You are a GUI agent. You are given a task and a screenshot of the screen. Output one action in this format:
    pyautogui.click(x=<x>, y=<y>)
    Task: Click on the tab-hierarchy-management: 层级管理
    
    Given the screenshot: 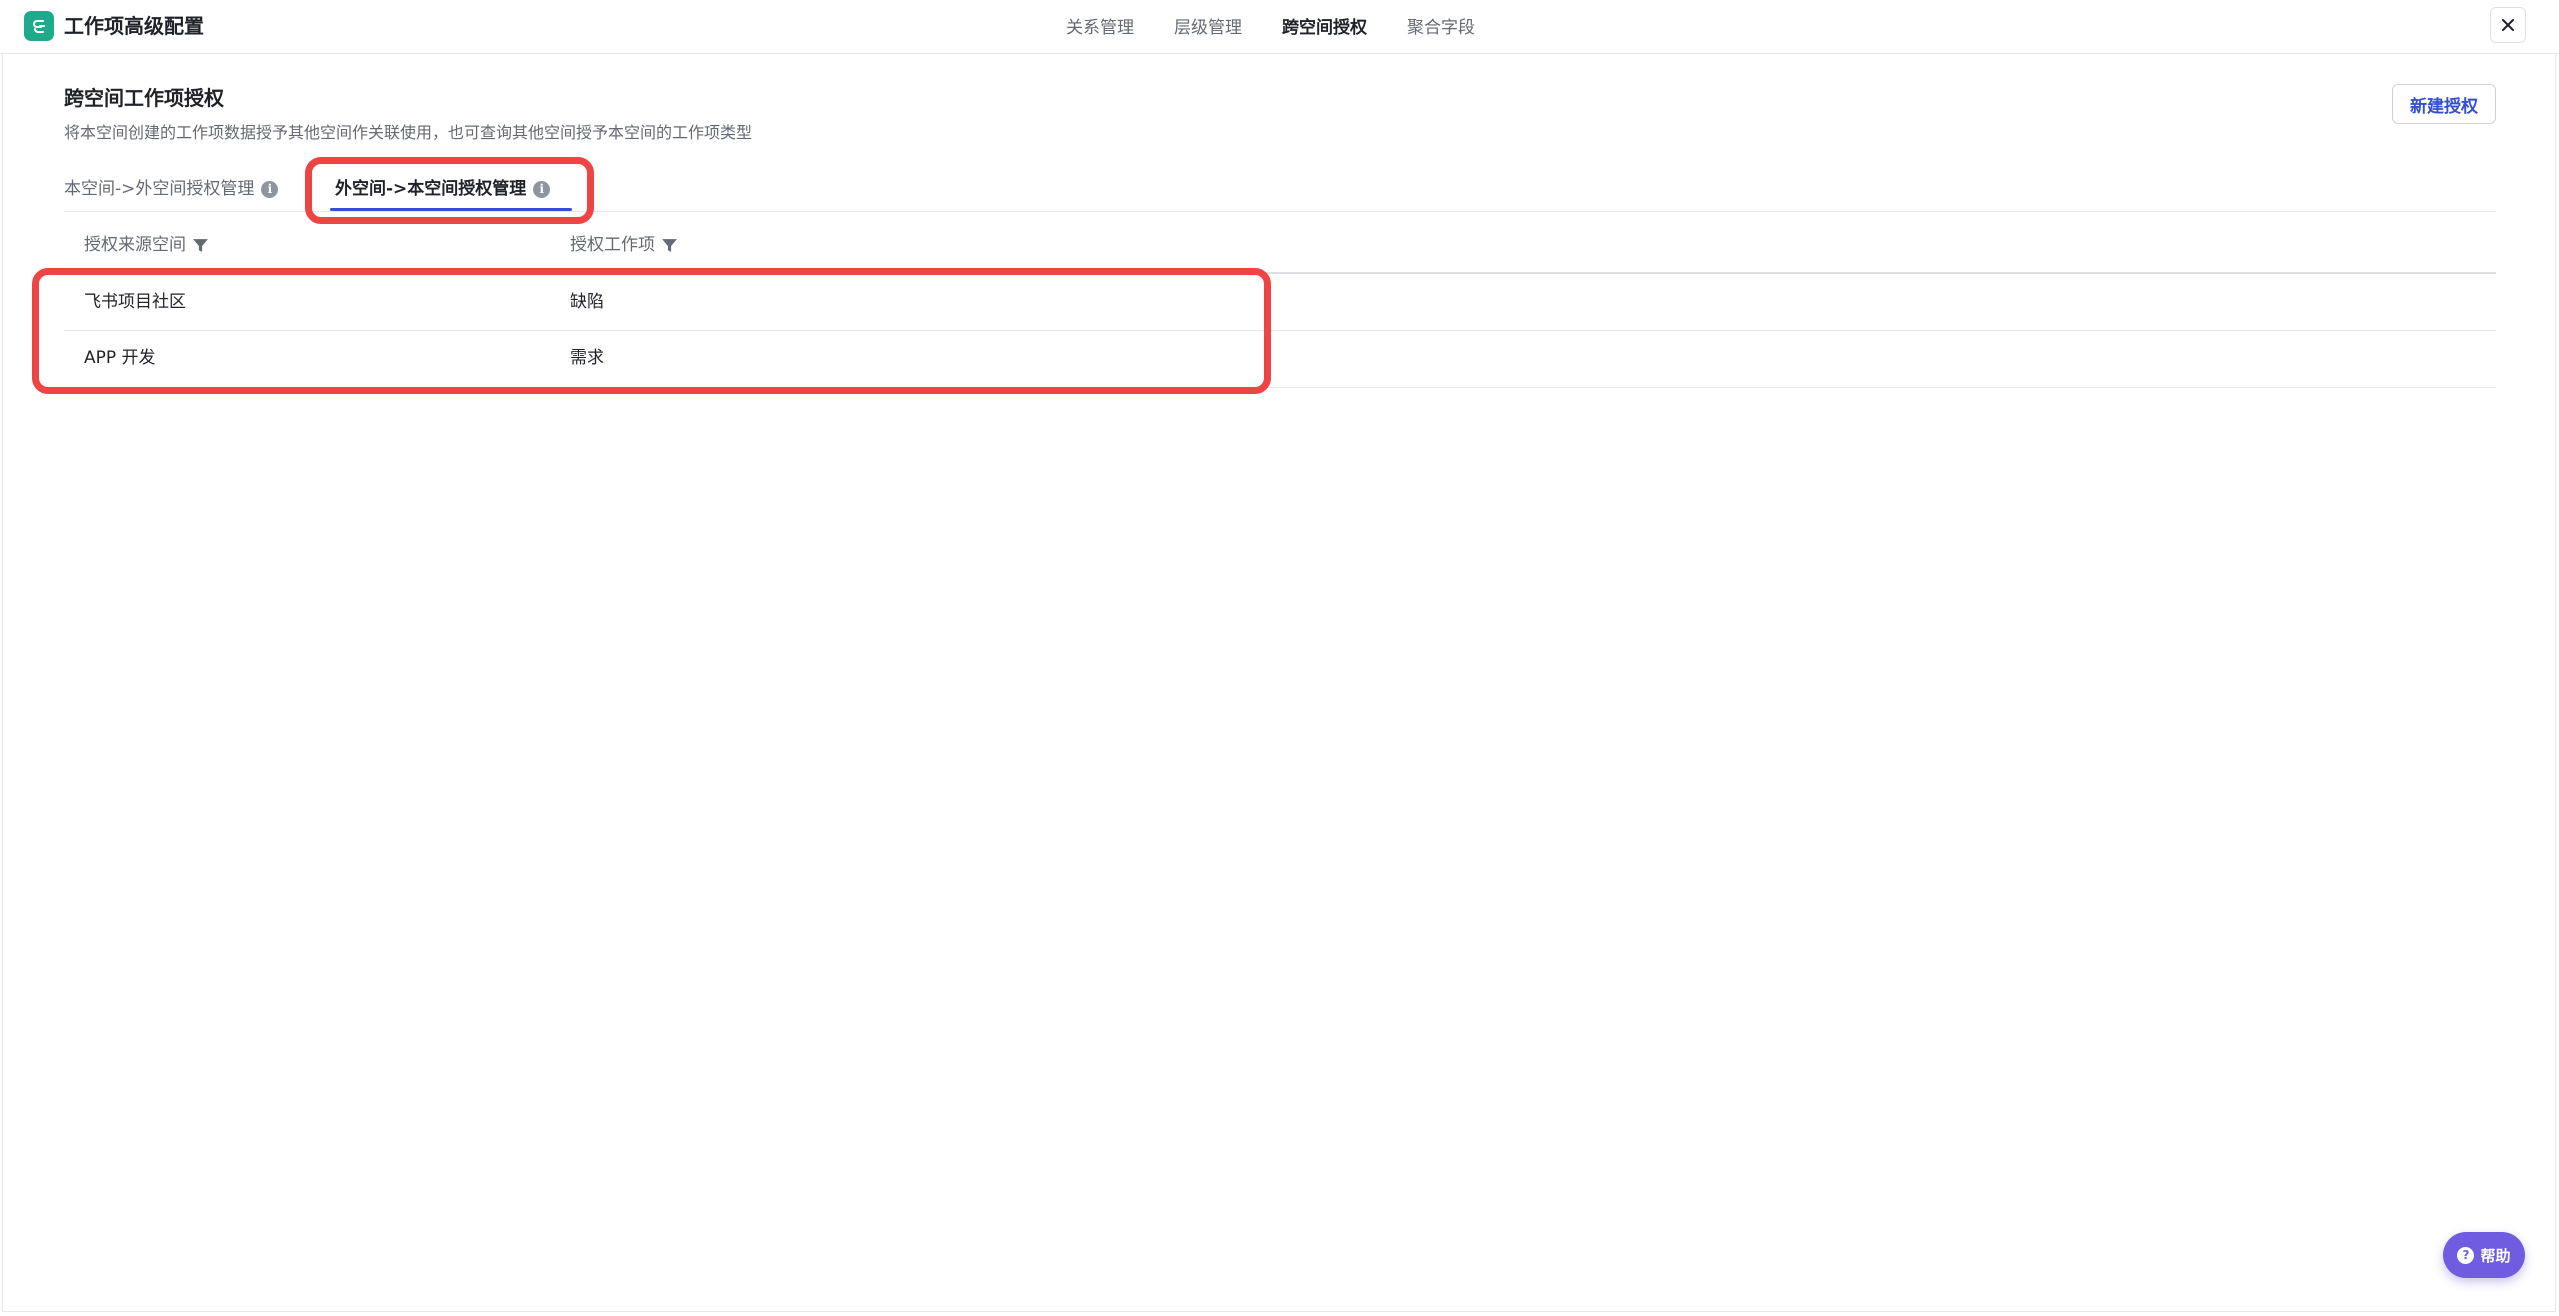 What is the action you would take?
    pyautogui.click(x=1208, y=28)
    